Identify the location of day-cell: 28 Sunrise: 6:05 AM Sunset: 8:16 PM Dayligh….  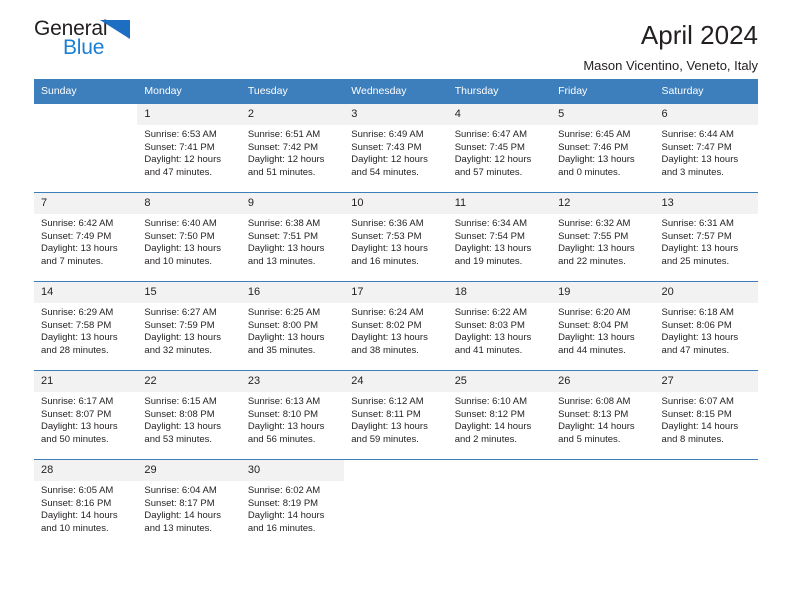
(86, 503).